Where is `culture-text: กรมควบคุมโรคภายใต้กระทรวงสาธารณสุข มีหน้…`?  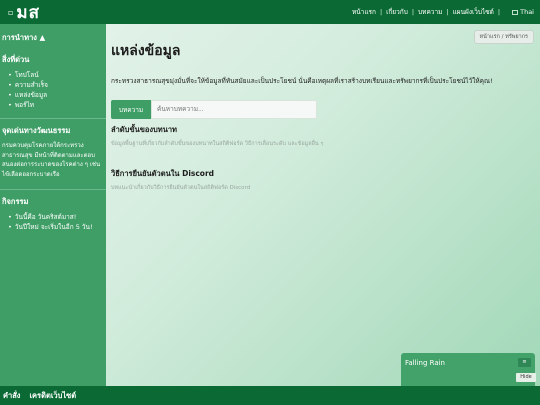
culture-text: กรมควบคุมโรคภายใต้กระทรวงสาธารณสุข มีหน้… is located at coordinates (51, 160).